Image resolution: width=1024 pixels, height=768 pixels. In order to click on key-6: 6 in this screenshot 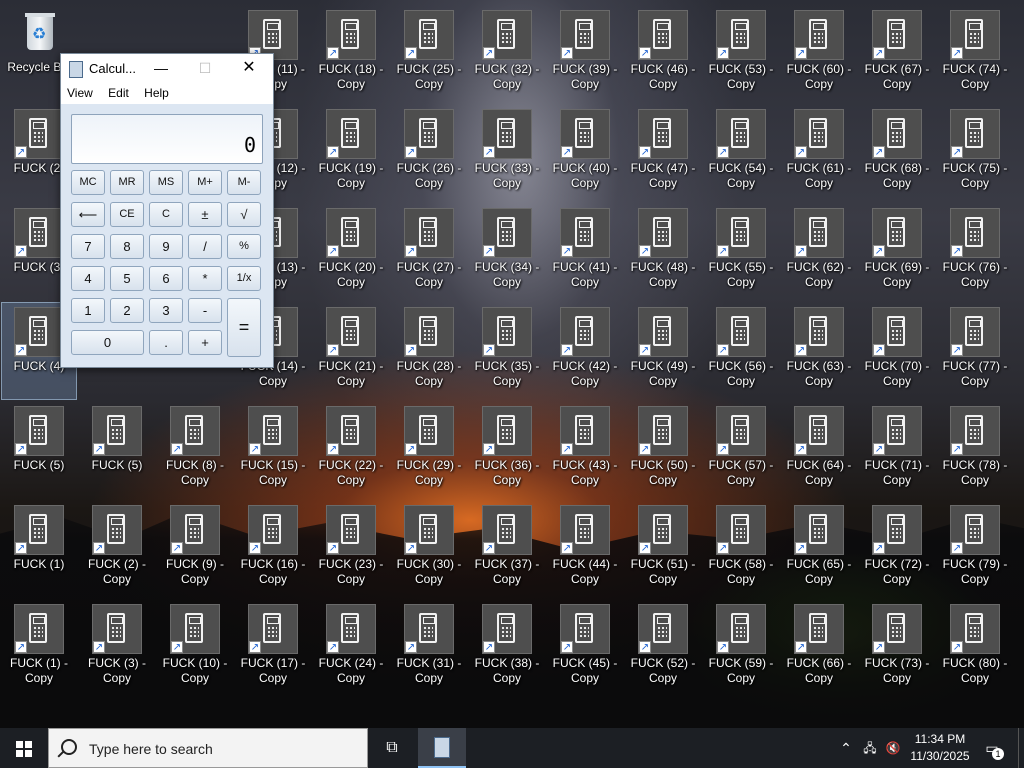, I will do `click(166, 278)`.